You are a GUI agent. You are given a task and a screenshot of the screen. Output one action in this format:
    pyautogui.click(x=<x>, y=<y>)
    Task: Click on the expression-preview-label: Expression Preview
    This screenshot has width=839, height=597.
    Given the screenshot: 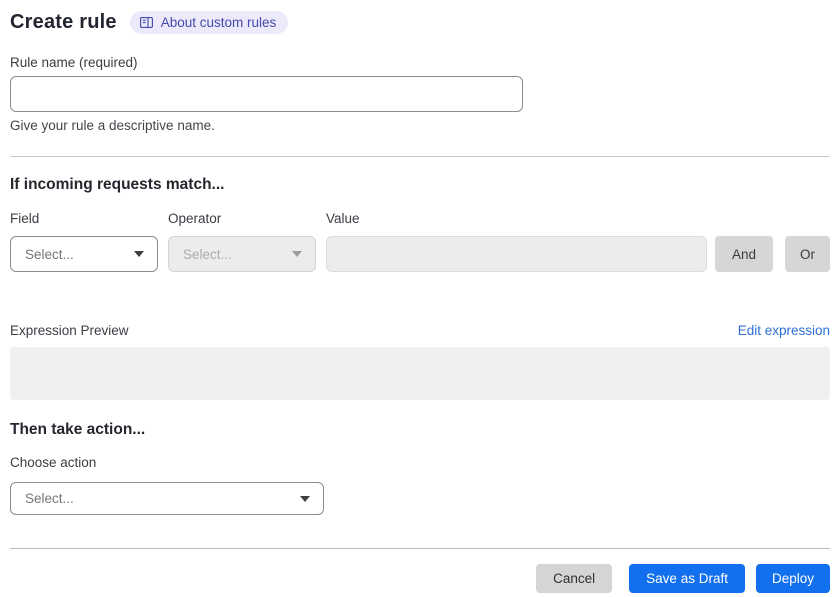 What is the action you would take?
    pyautogui.click(x=69, y=330)
    